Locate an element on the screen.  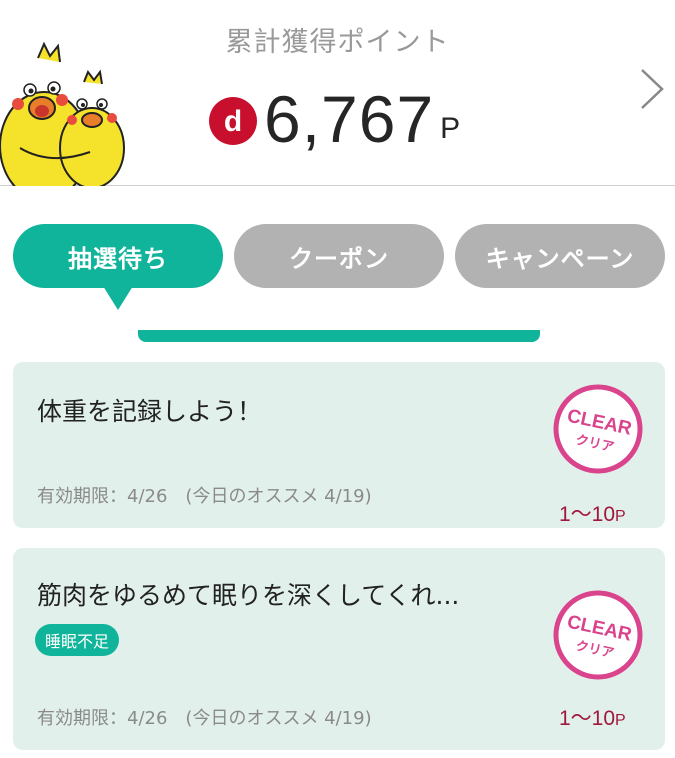
d-point-logo-icon: d is located at coordinates (233, 121).